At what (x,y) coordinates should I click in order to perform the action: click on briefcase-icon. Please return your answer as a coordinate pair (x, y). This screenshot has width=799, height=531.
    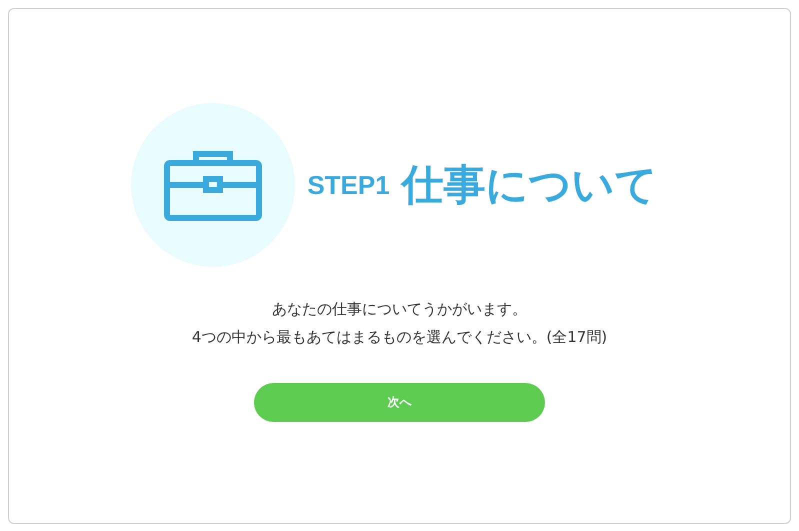
    Looking at the image, I should click on (213, 185).